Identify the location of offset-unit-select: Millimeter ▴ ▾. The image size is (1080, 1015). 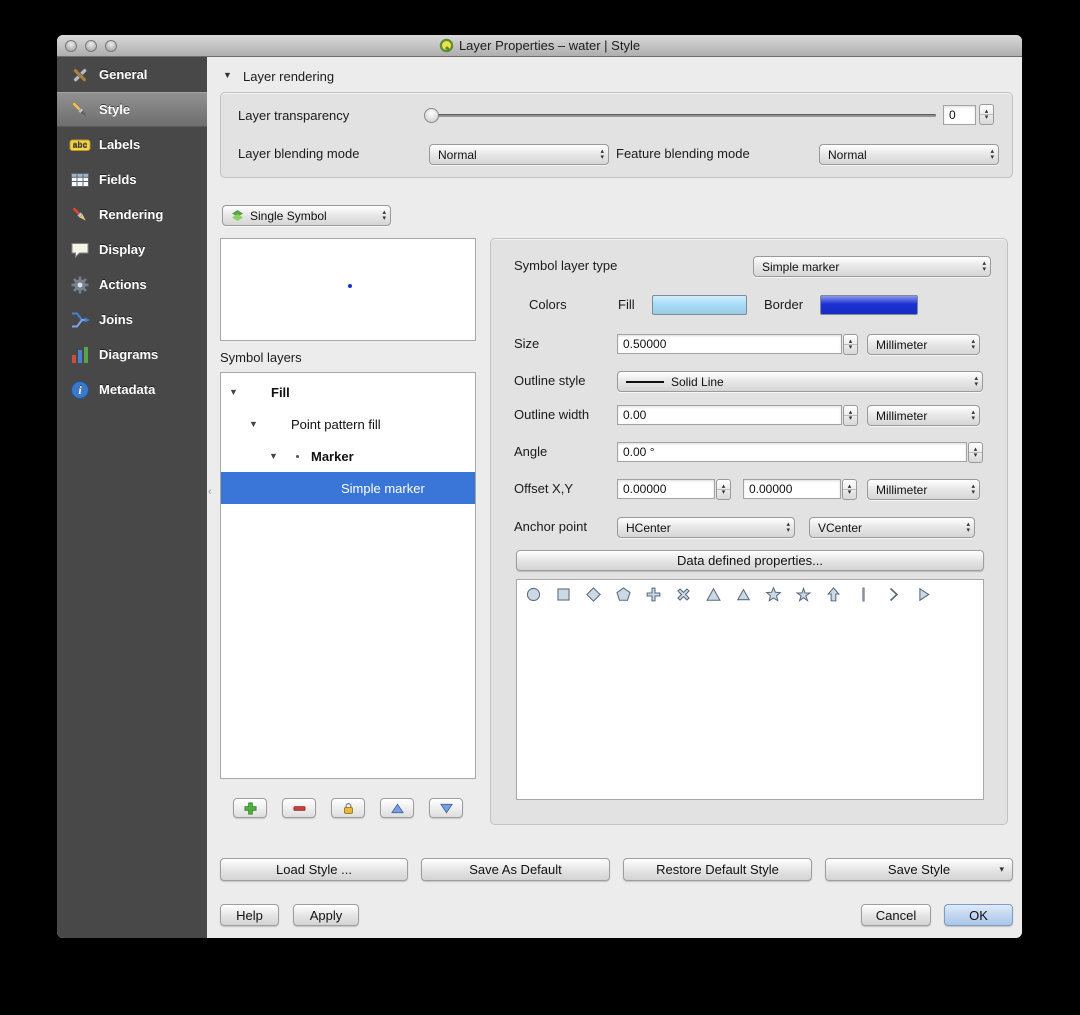
(923, 489).